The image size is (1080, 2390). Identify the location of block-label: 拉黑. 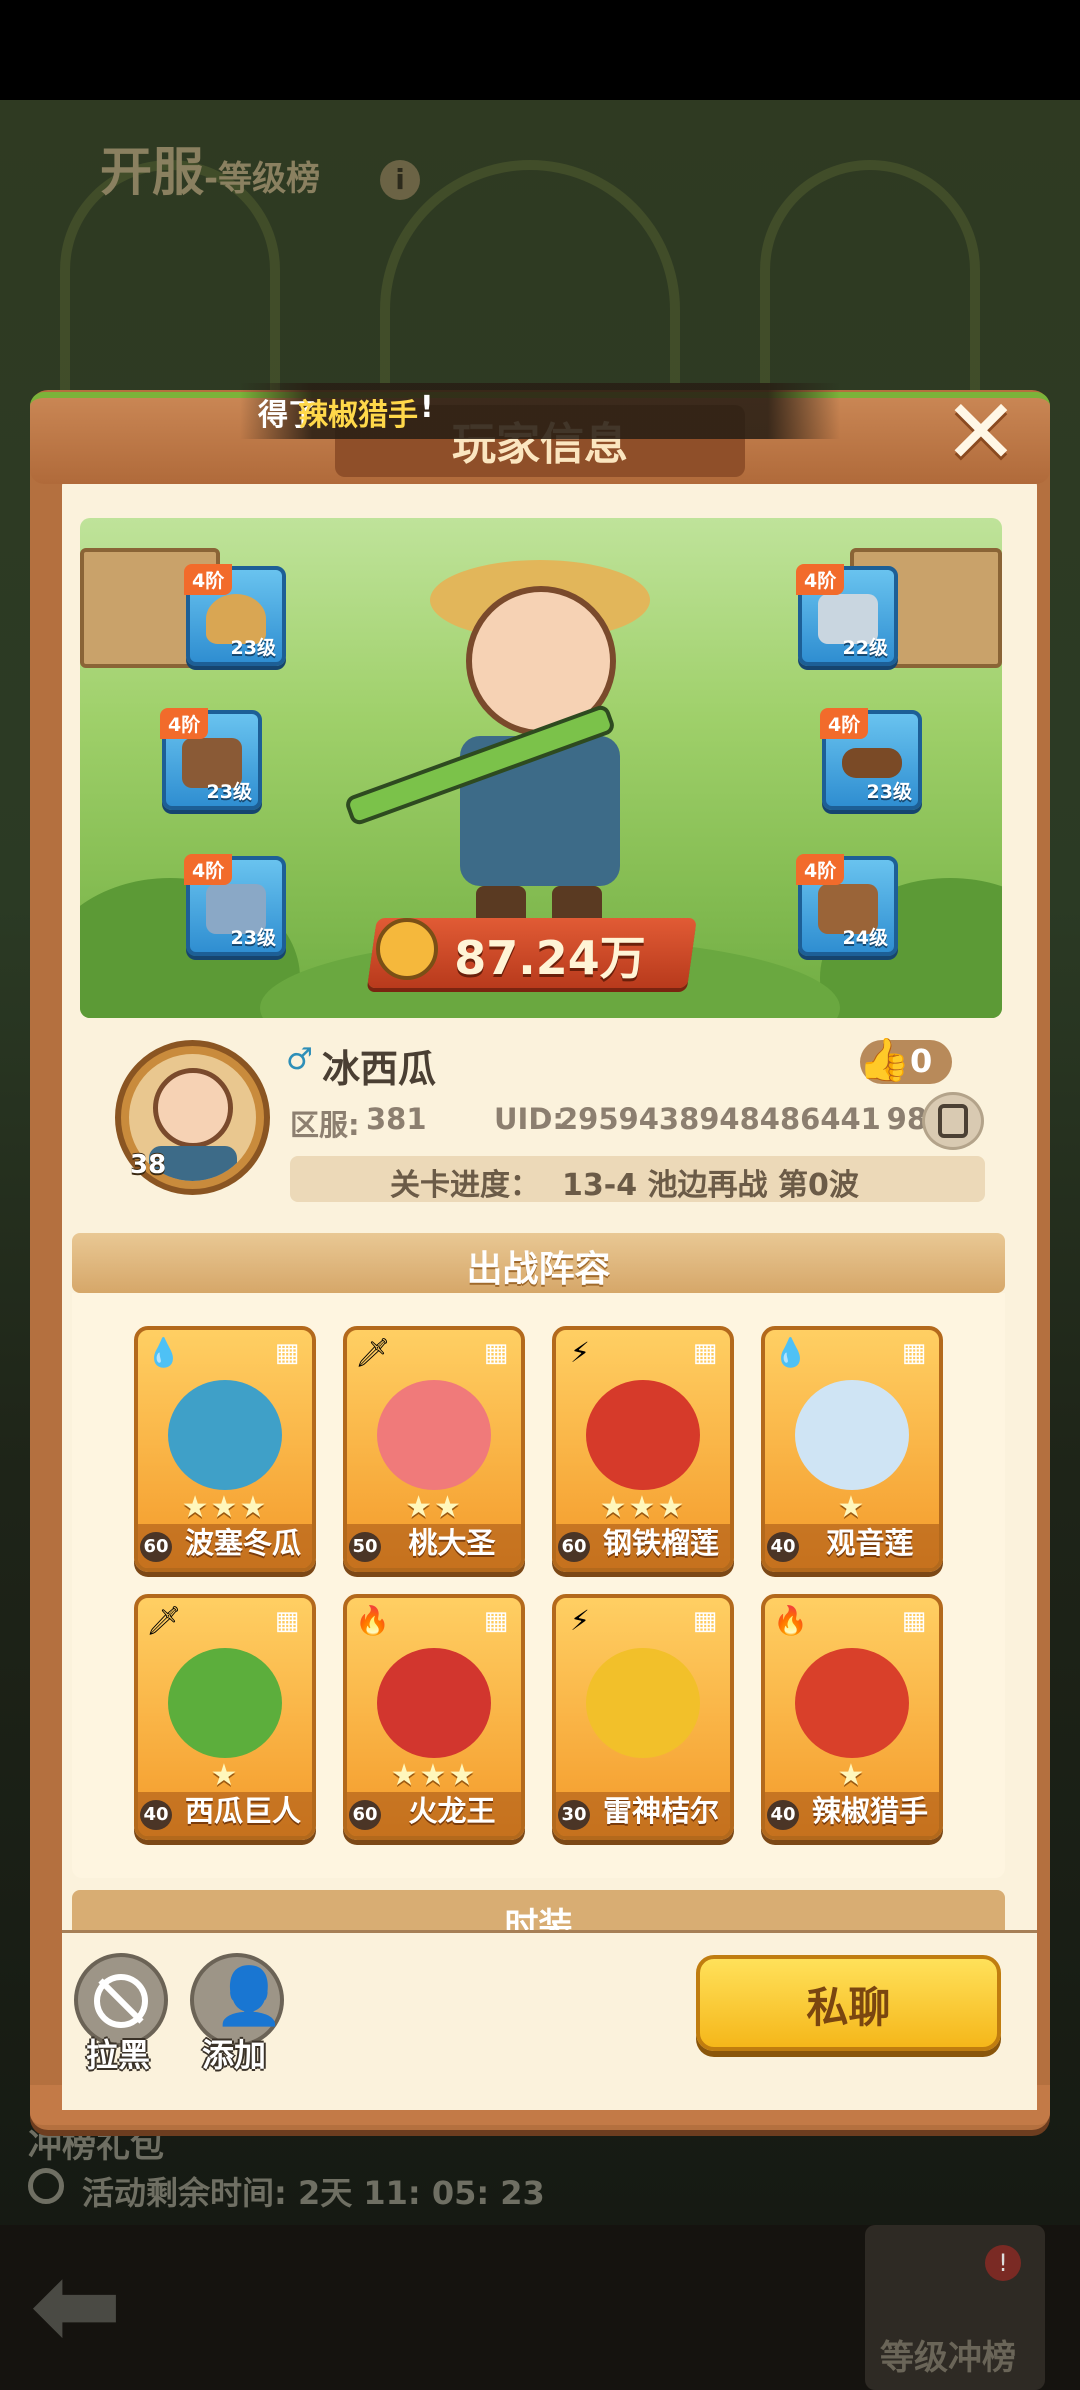
(118, 2055).